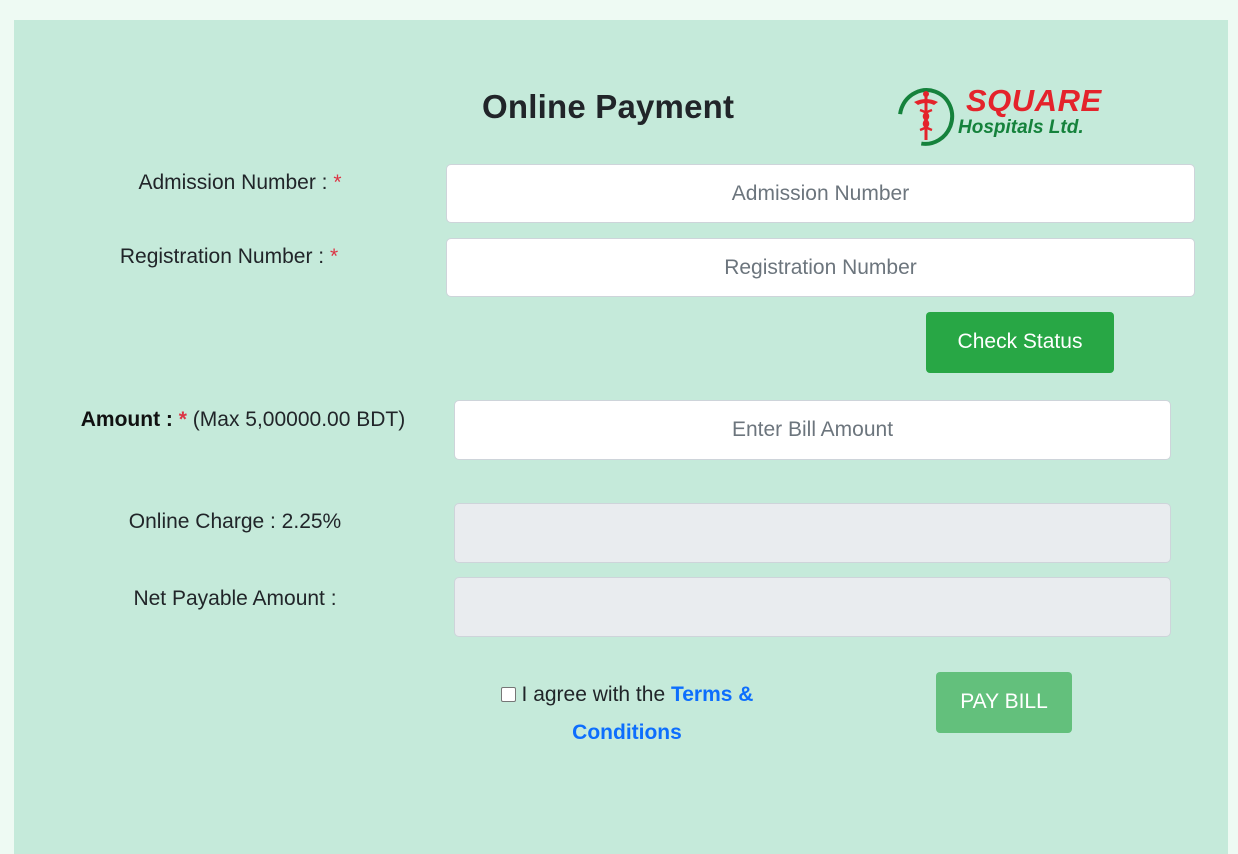 Image resolution: width=1238 pixels, height=854 pixels. Describe the element at coordinates (926, 117) in the screenshot. I see `caduceus-icon` at that location.